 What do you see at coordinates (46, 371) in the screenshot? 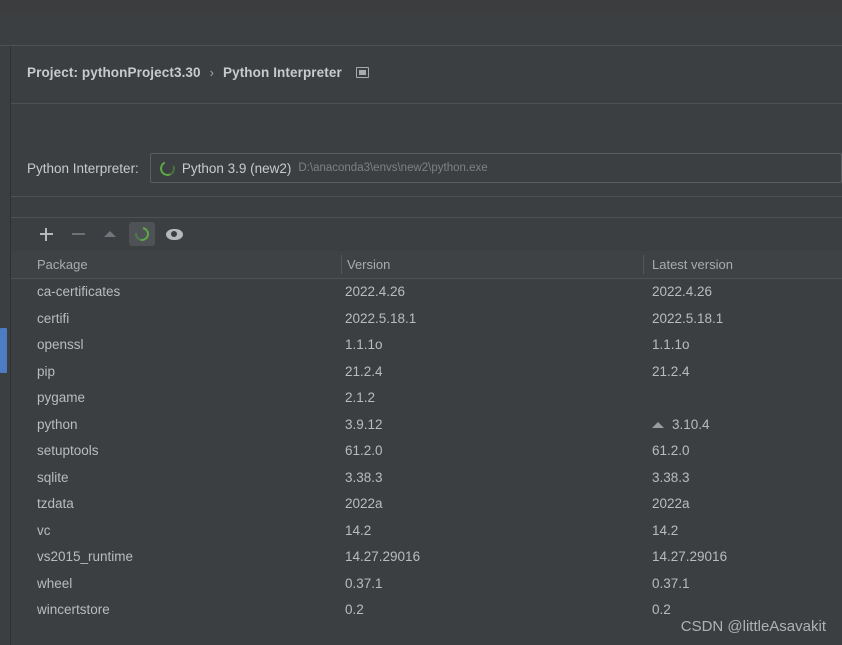
I see `cell-package: pip` at bounding box center [46, 371].